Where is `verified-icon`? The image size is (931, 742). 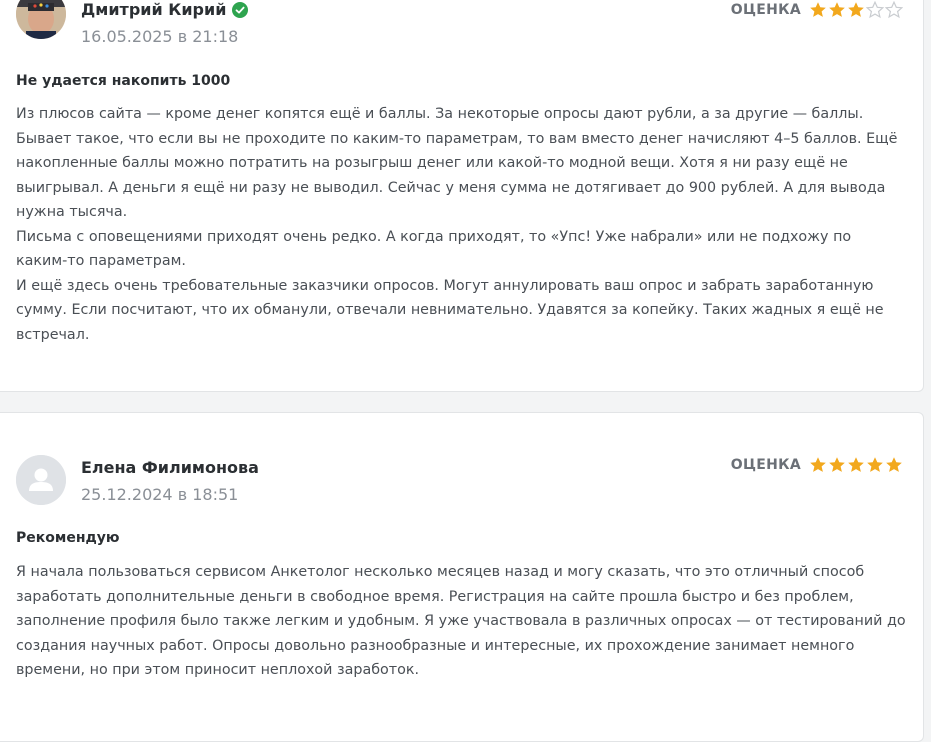 verified-icon is located at coordinates (240, 9).